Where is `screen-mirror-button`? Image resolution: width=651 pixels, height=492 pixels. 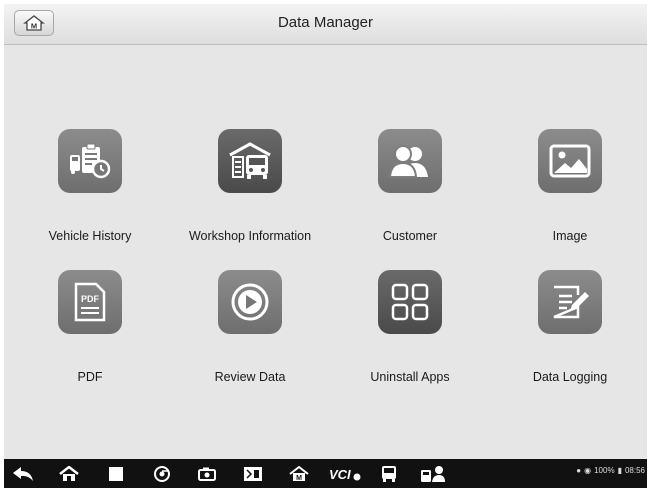 screen-mirror-button is located at coordinates (253, 473).